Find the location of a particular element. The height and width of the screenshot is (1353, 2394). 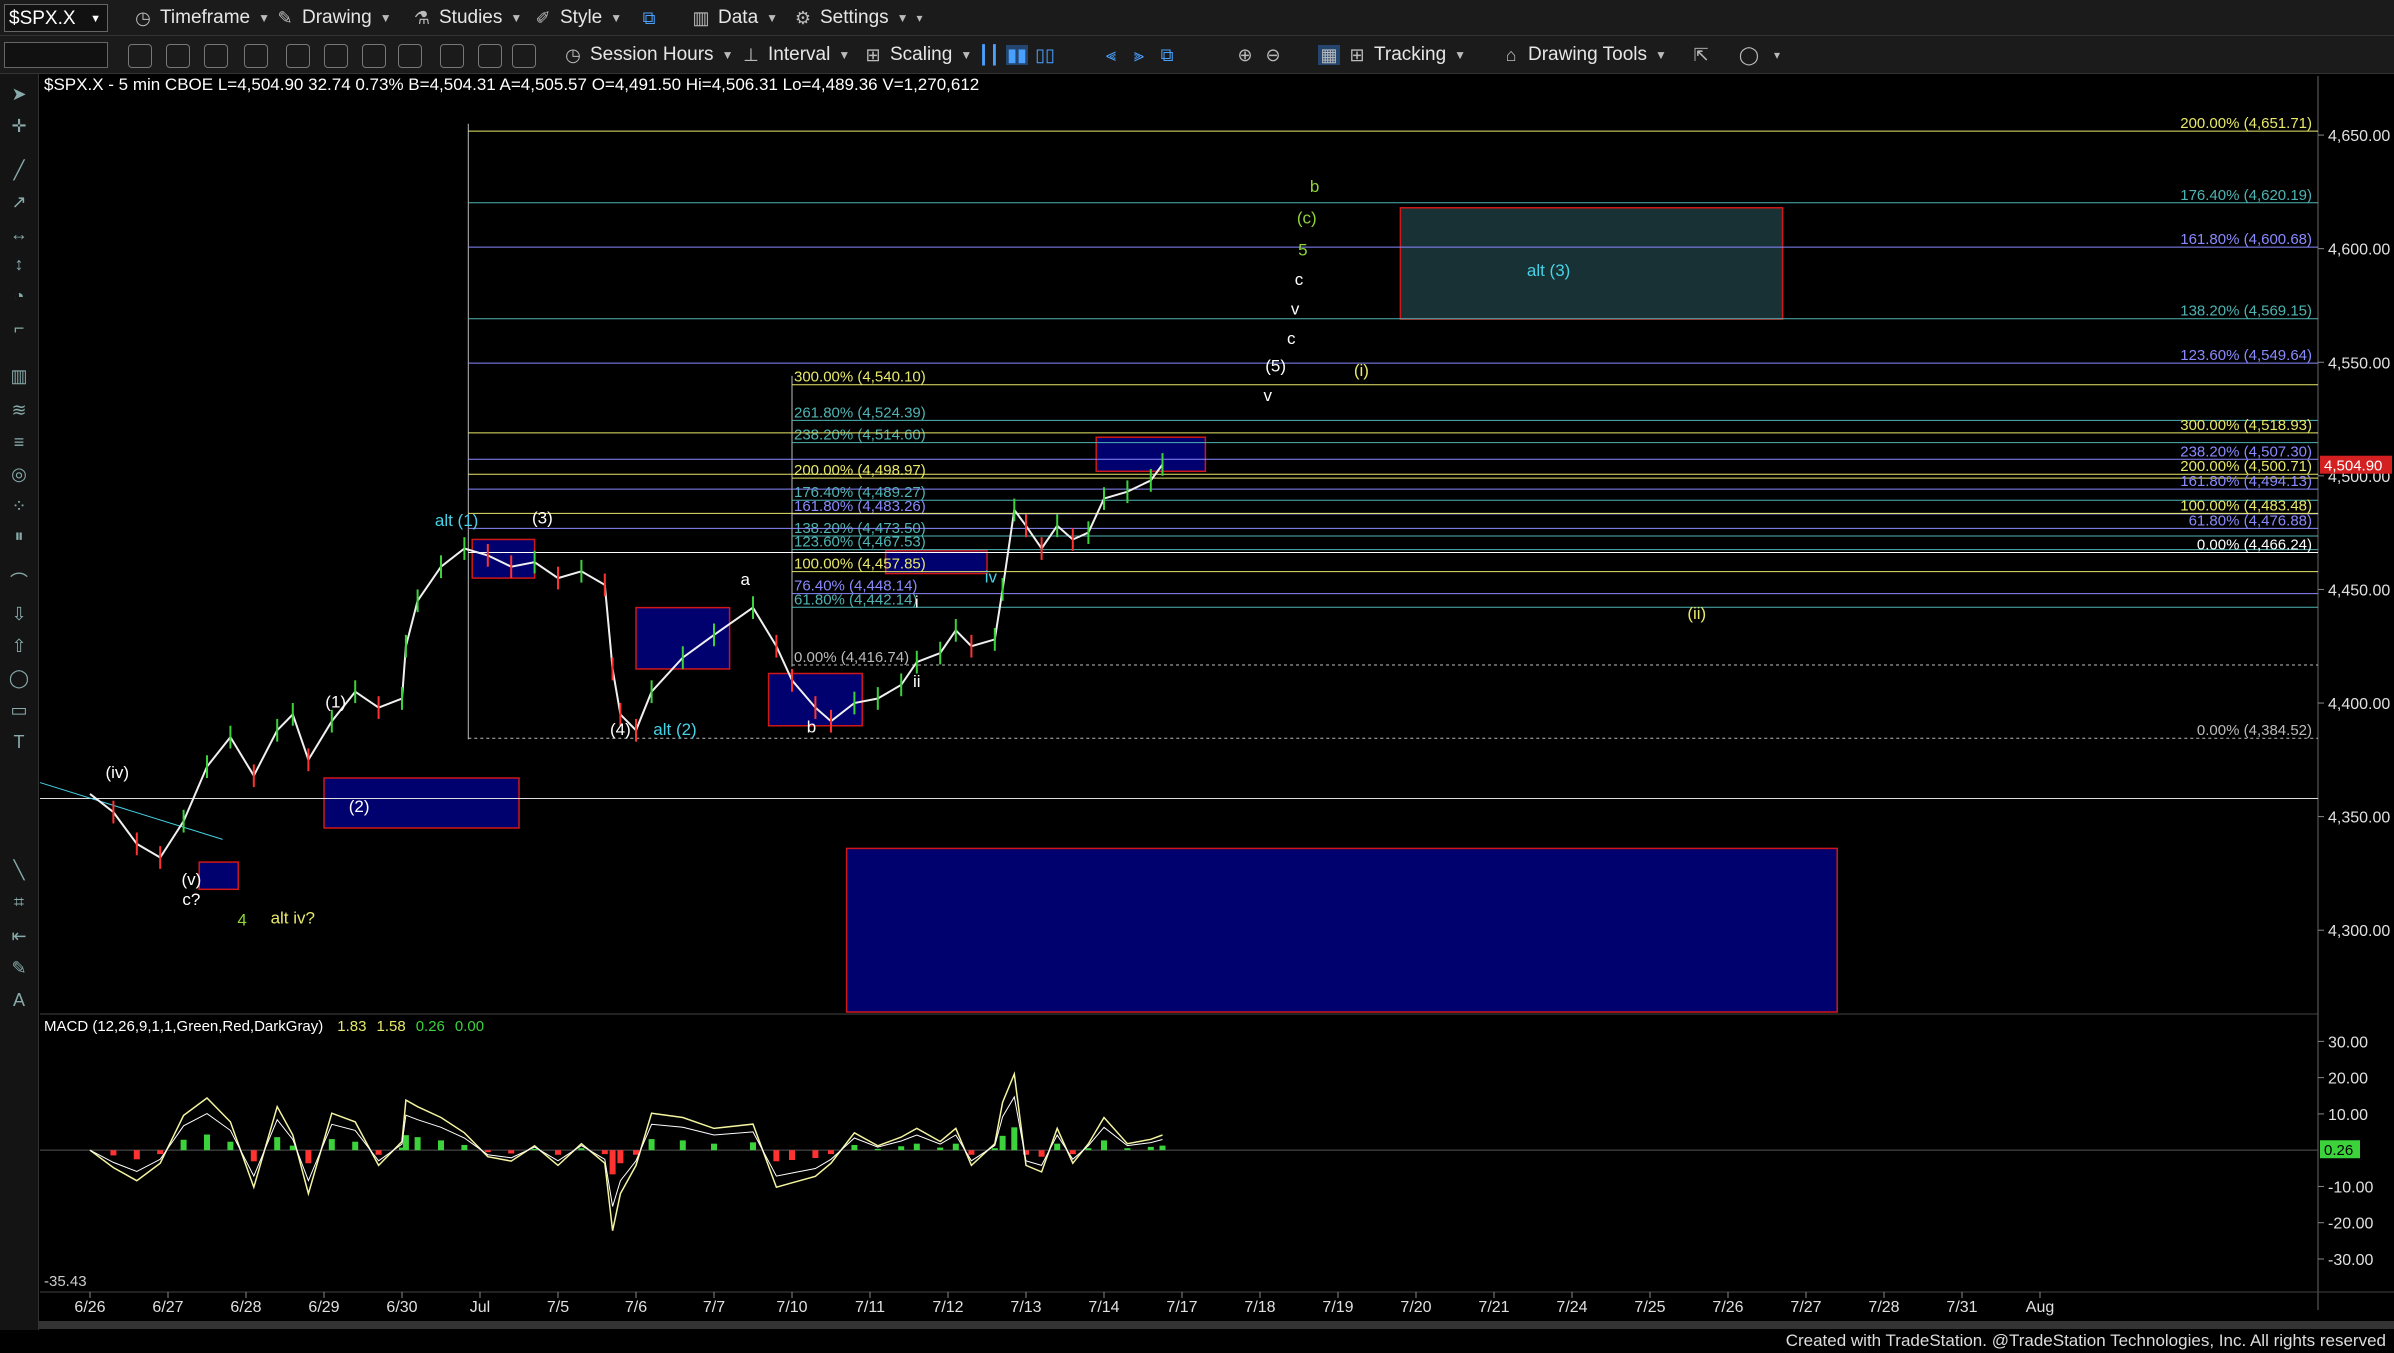

time-tick-label: 7/14 is located at coordinates (1103, 1307).